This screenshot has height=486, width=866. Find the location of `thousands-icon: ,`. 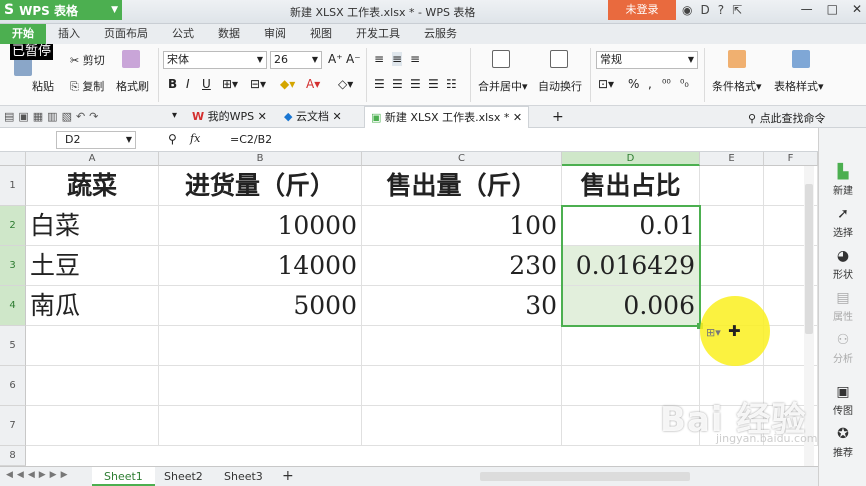

thousands-icon: , is located at coordinates (650, 84).